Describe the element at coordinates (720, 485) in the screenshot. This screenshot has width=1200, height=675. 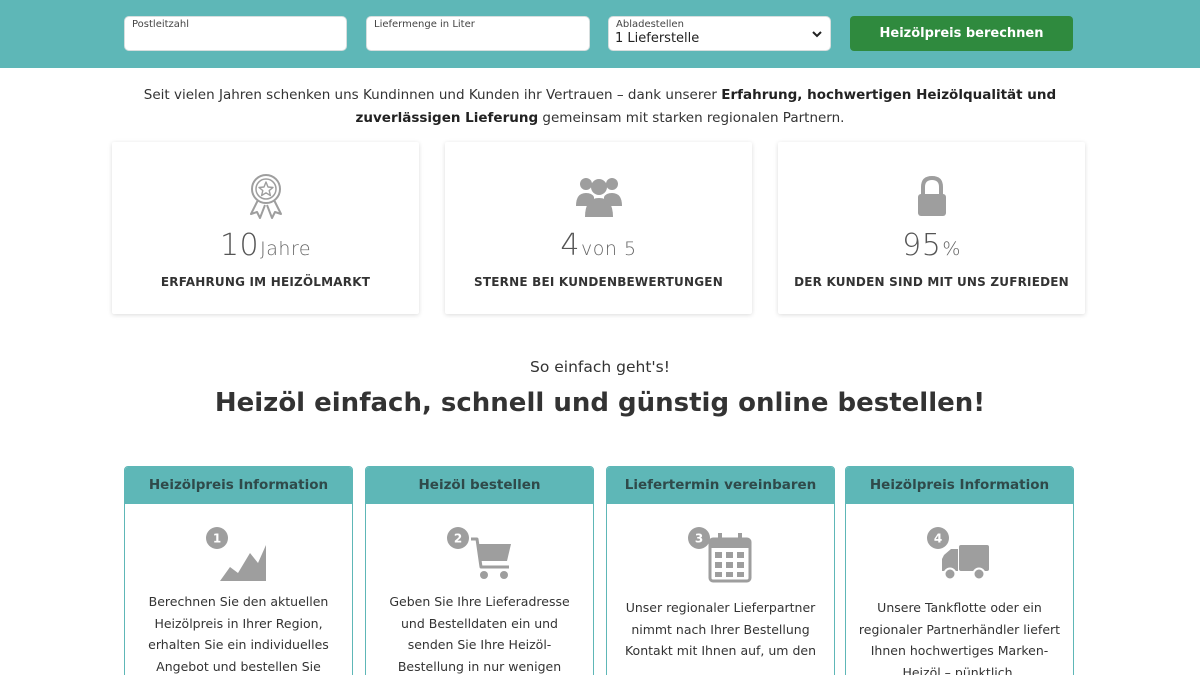
I see `step-title: Liefertermin vereinbaren` at that location.